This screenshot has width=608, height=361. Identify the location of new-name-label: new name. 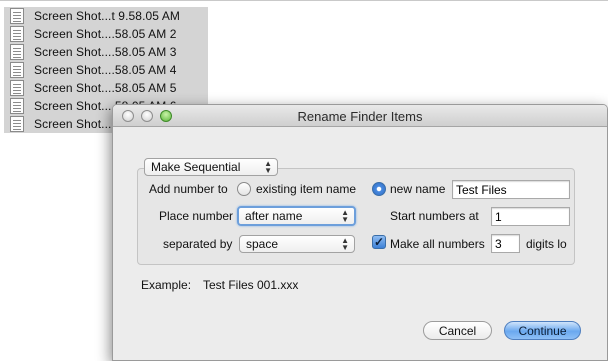
(417, 189).